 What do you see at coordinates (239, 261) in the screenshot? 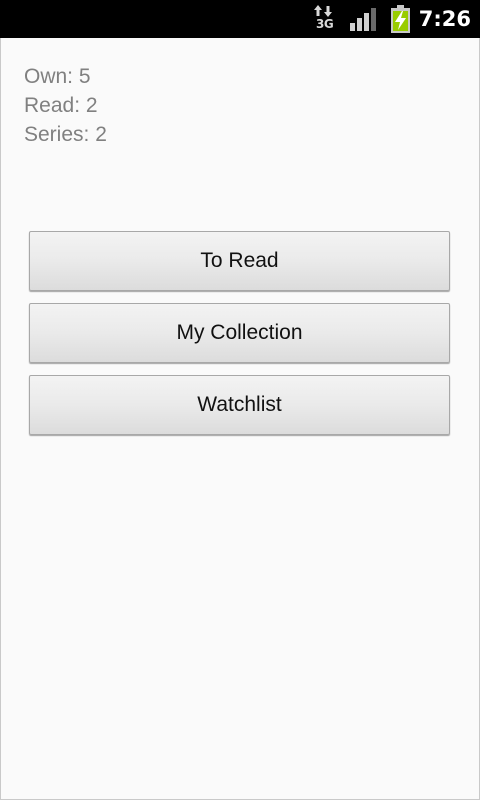
I see `to-read-button: To Read` at bounding box center [239, 261].